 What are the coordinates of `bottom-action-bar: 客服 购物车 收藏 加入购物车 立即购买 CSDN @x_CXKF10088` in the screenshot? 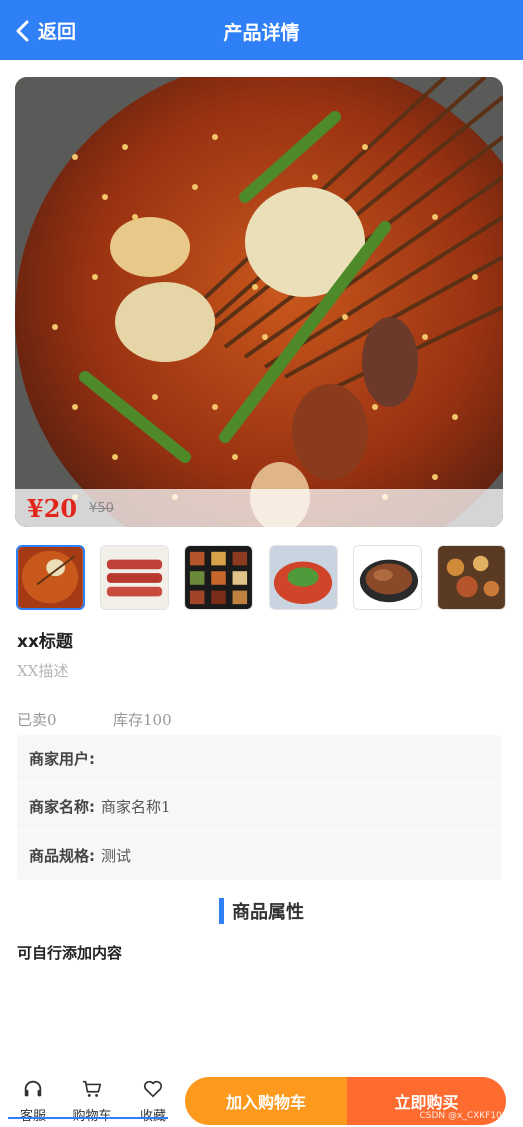 It's located at (261, 1098).